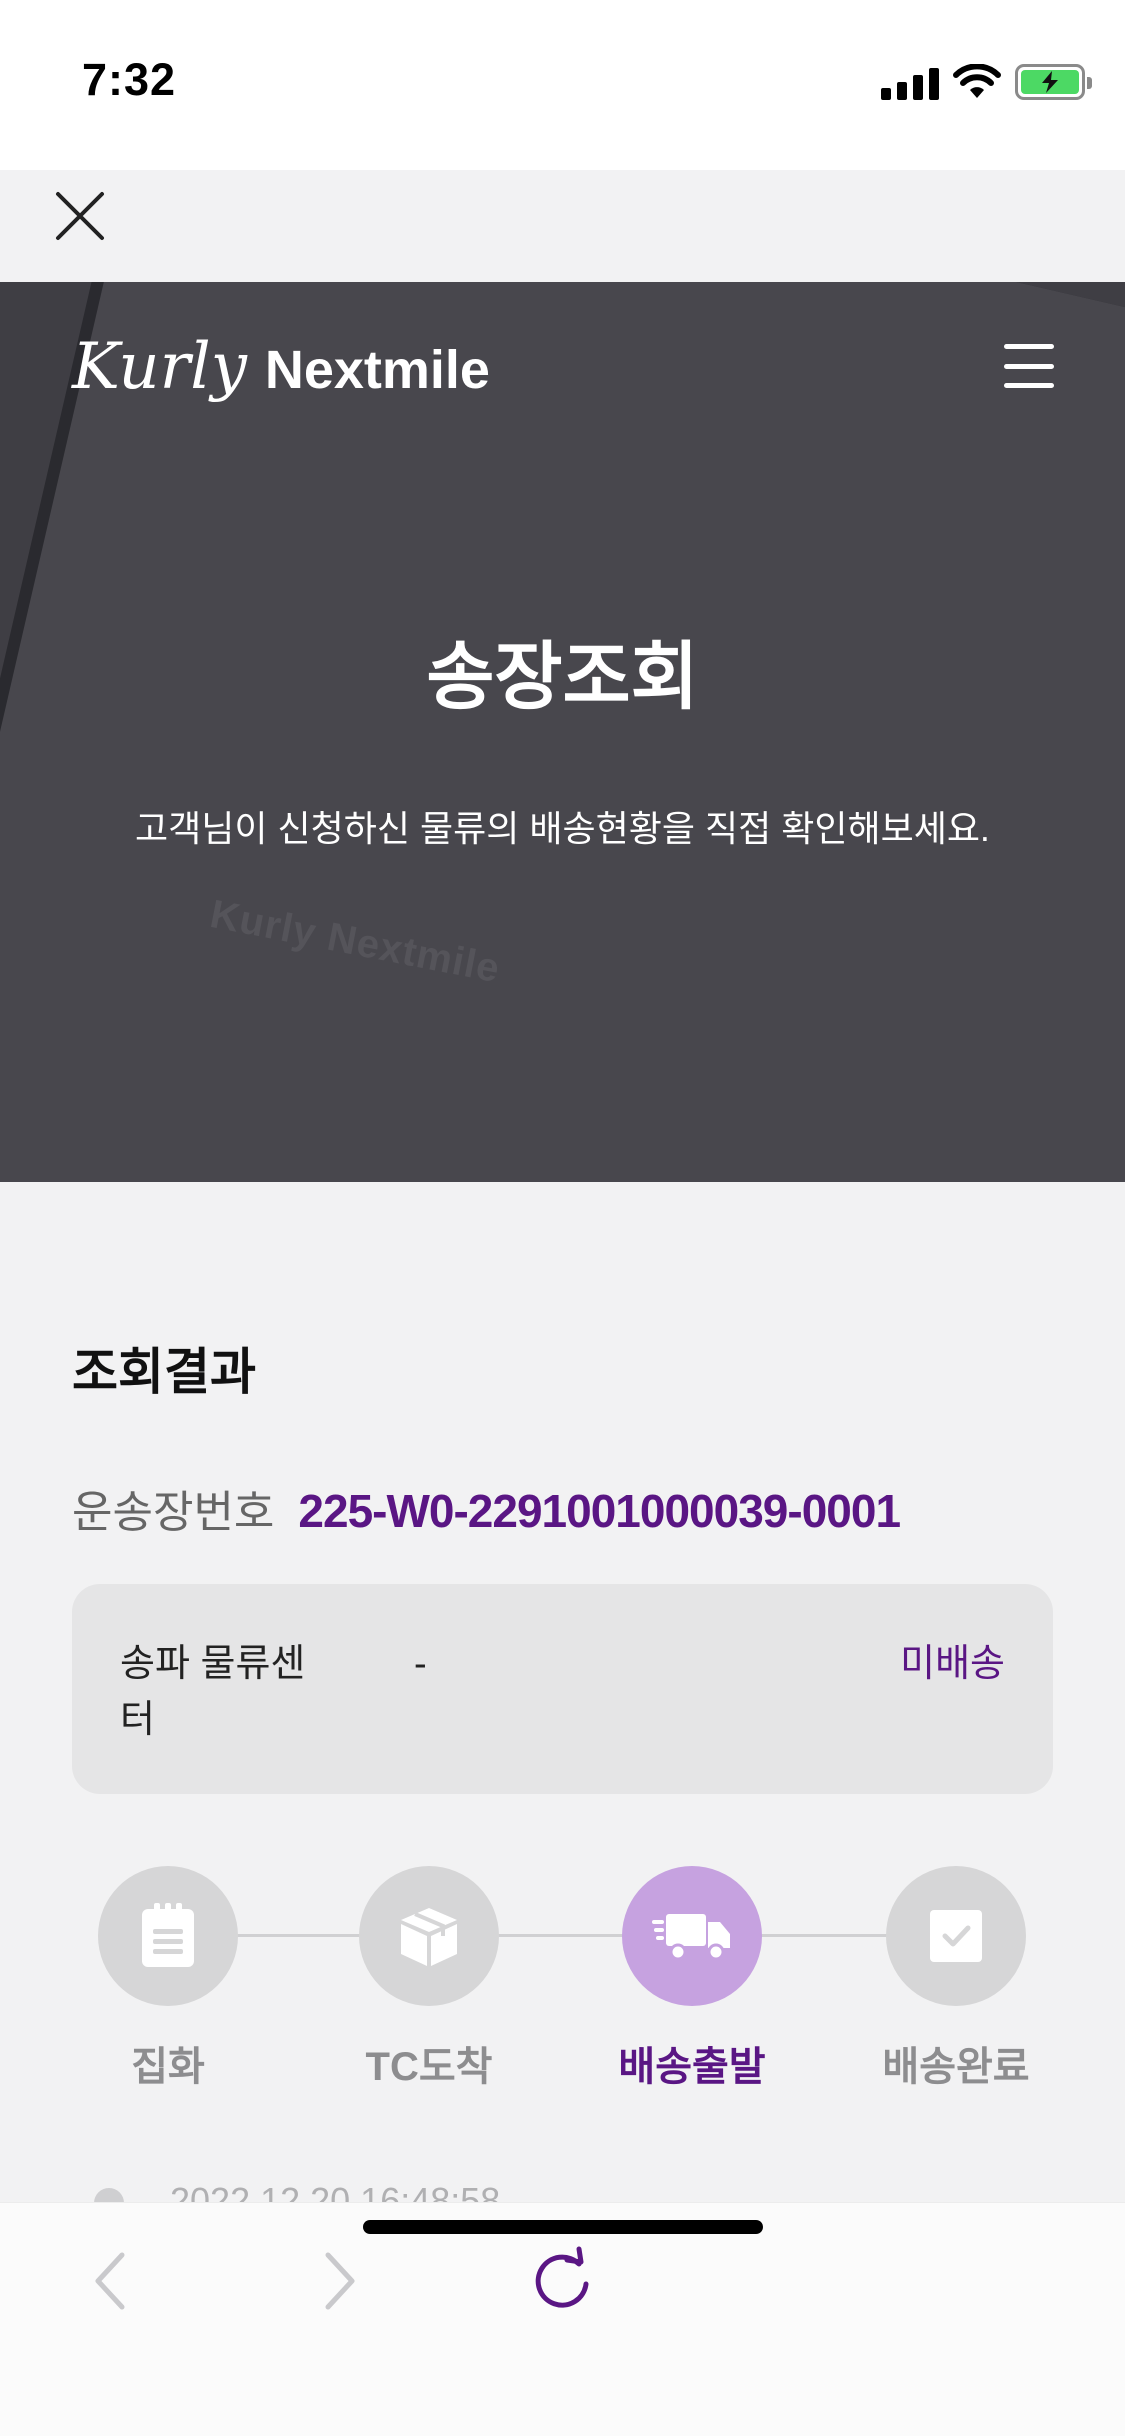  I want to click on page-title: 송장조회, so click(562, 676).